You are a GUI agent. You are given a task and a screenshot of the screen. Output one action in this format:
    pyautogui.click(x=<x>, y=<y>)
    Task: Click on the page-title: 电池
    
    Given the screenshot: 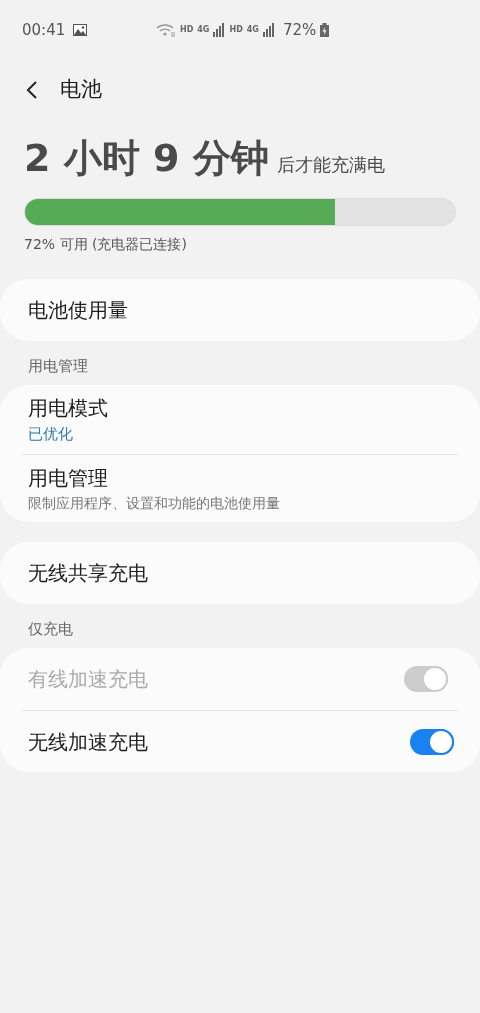 What is the action you would take?
    pyautogui.click(x=81, y=90)
    